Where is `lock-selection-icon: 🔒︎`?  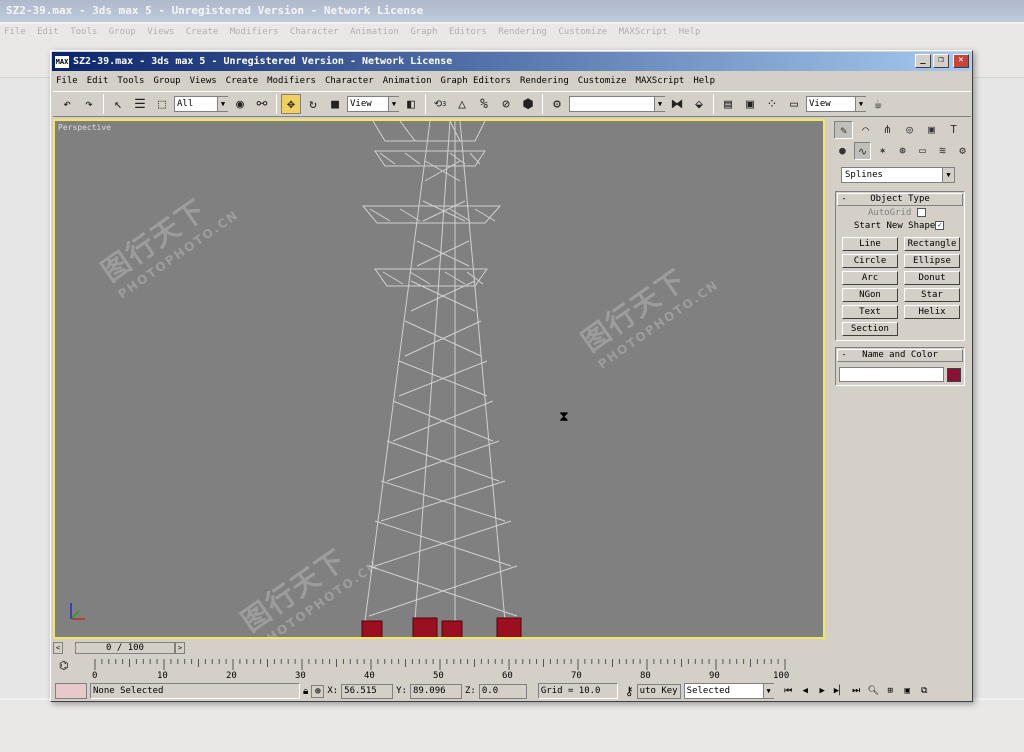 lock-selection-icon: 🔒︎ is located at coordinates (305, 691).